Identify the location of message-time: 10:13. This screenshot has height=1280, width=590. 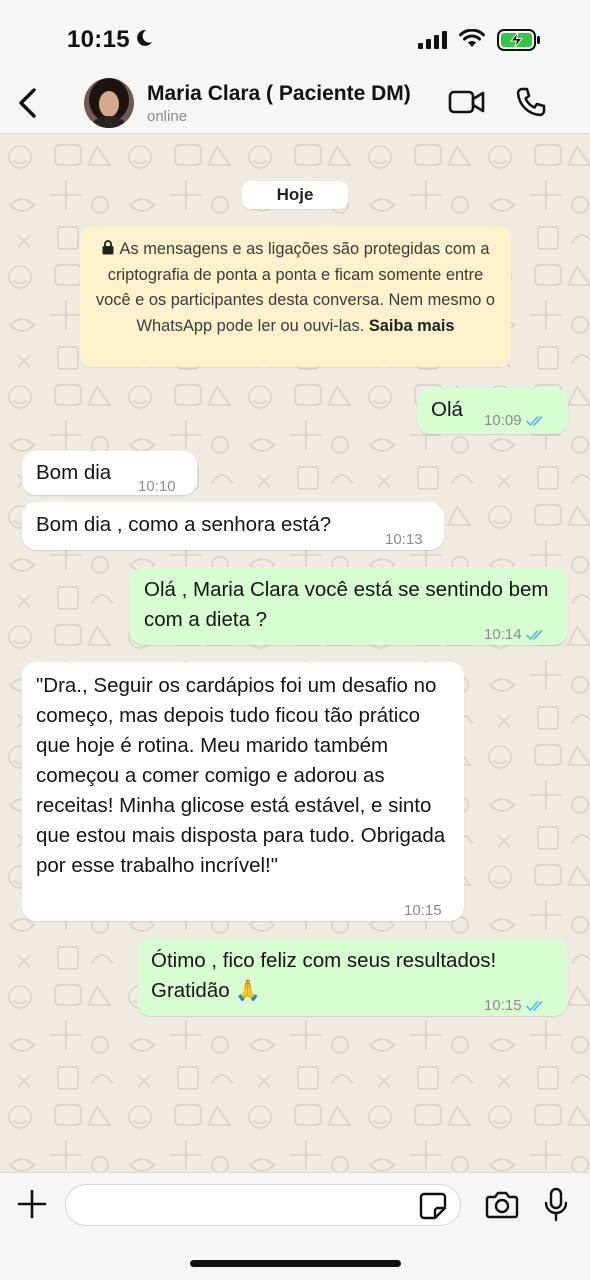
(404, 539).